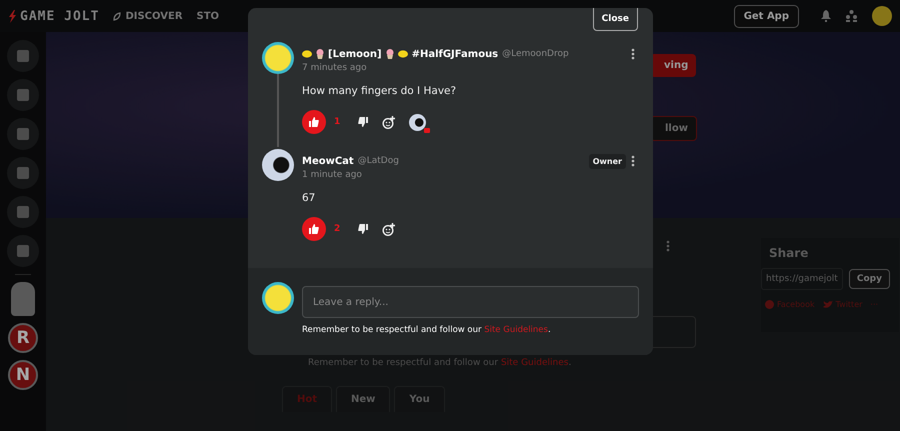  Describe the element at coordinates (851, 16) in the screenshot. I see `people-icon` at that location.